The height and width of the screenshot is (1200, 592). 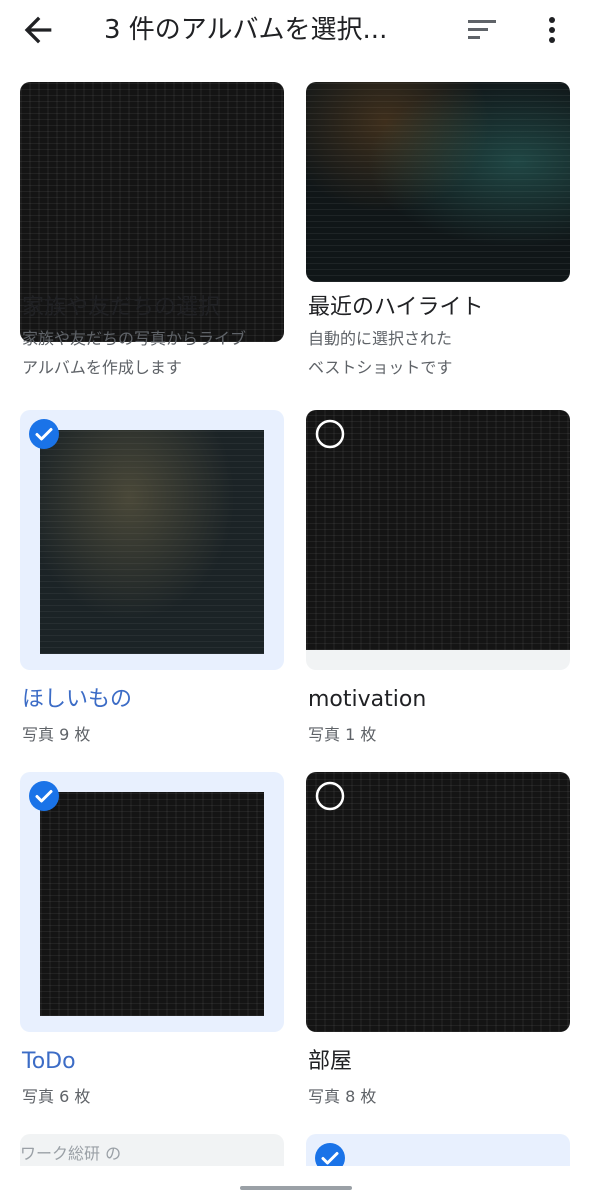 I want to click on arrow-back-icon, so click(x=38, y=30).